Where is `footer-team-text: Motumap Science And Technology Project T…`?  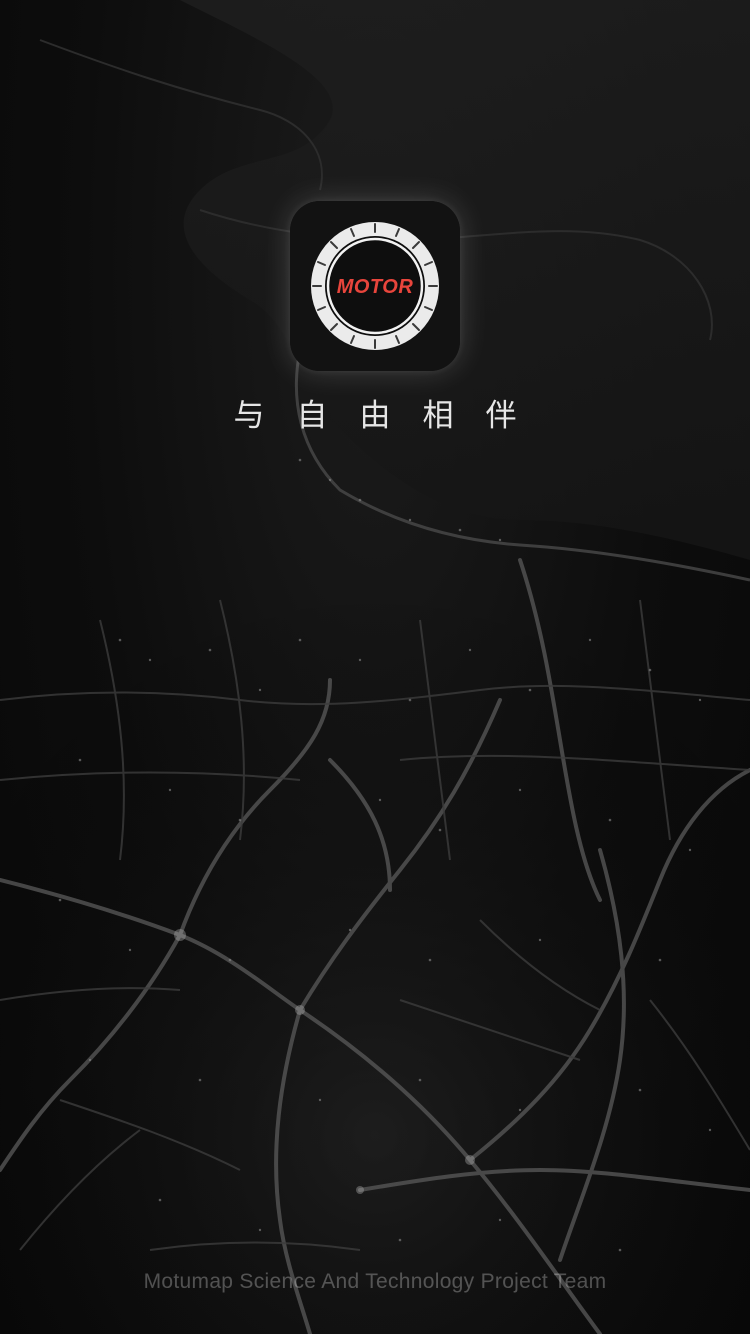
footer-team-text: Motumap Science And Technology Project T… is located at coordinates (375, 1281).